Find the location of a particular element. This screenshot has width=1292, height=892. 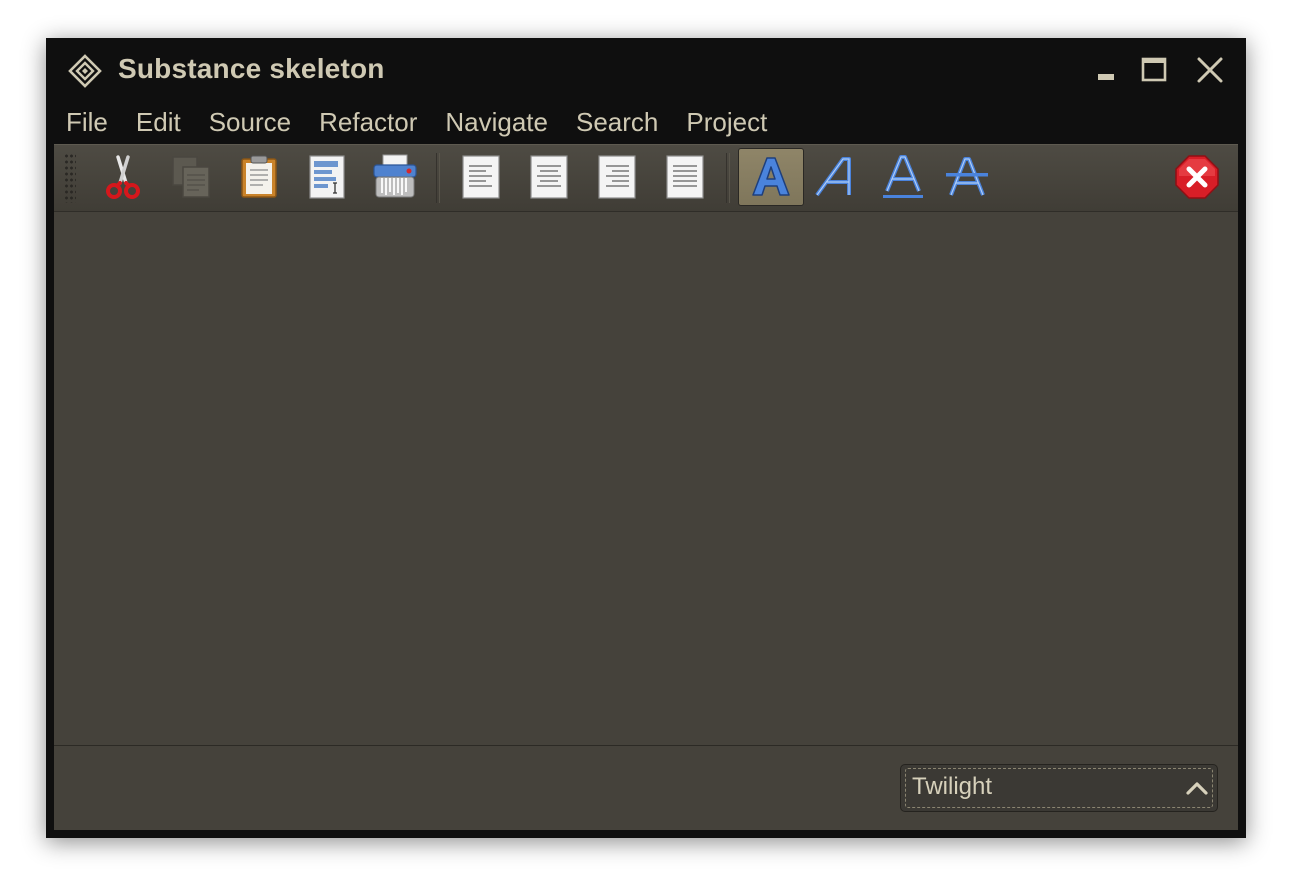

edit-document-button is located at coordinates (327, 177).